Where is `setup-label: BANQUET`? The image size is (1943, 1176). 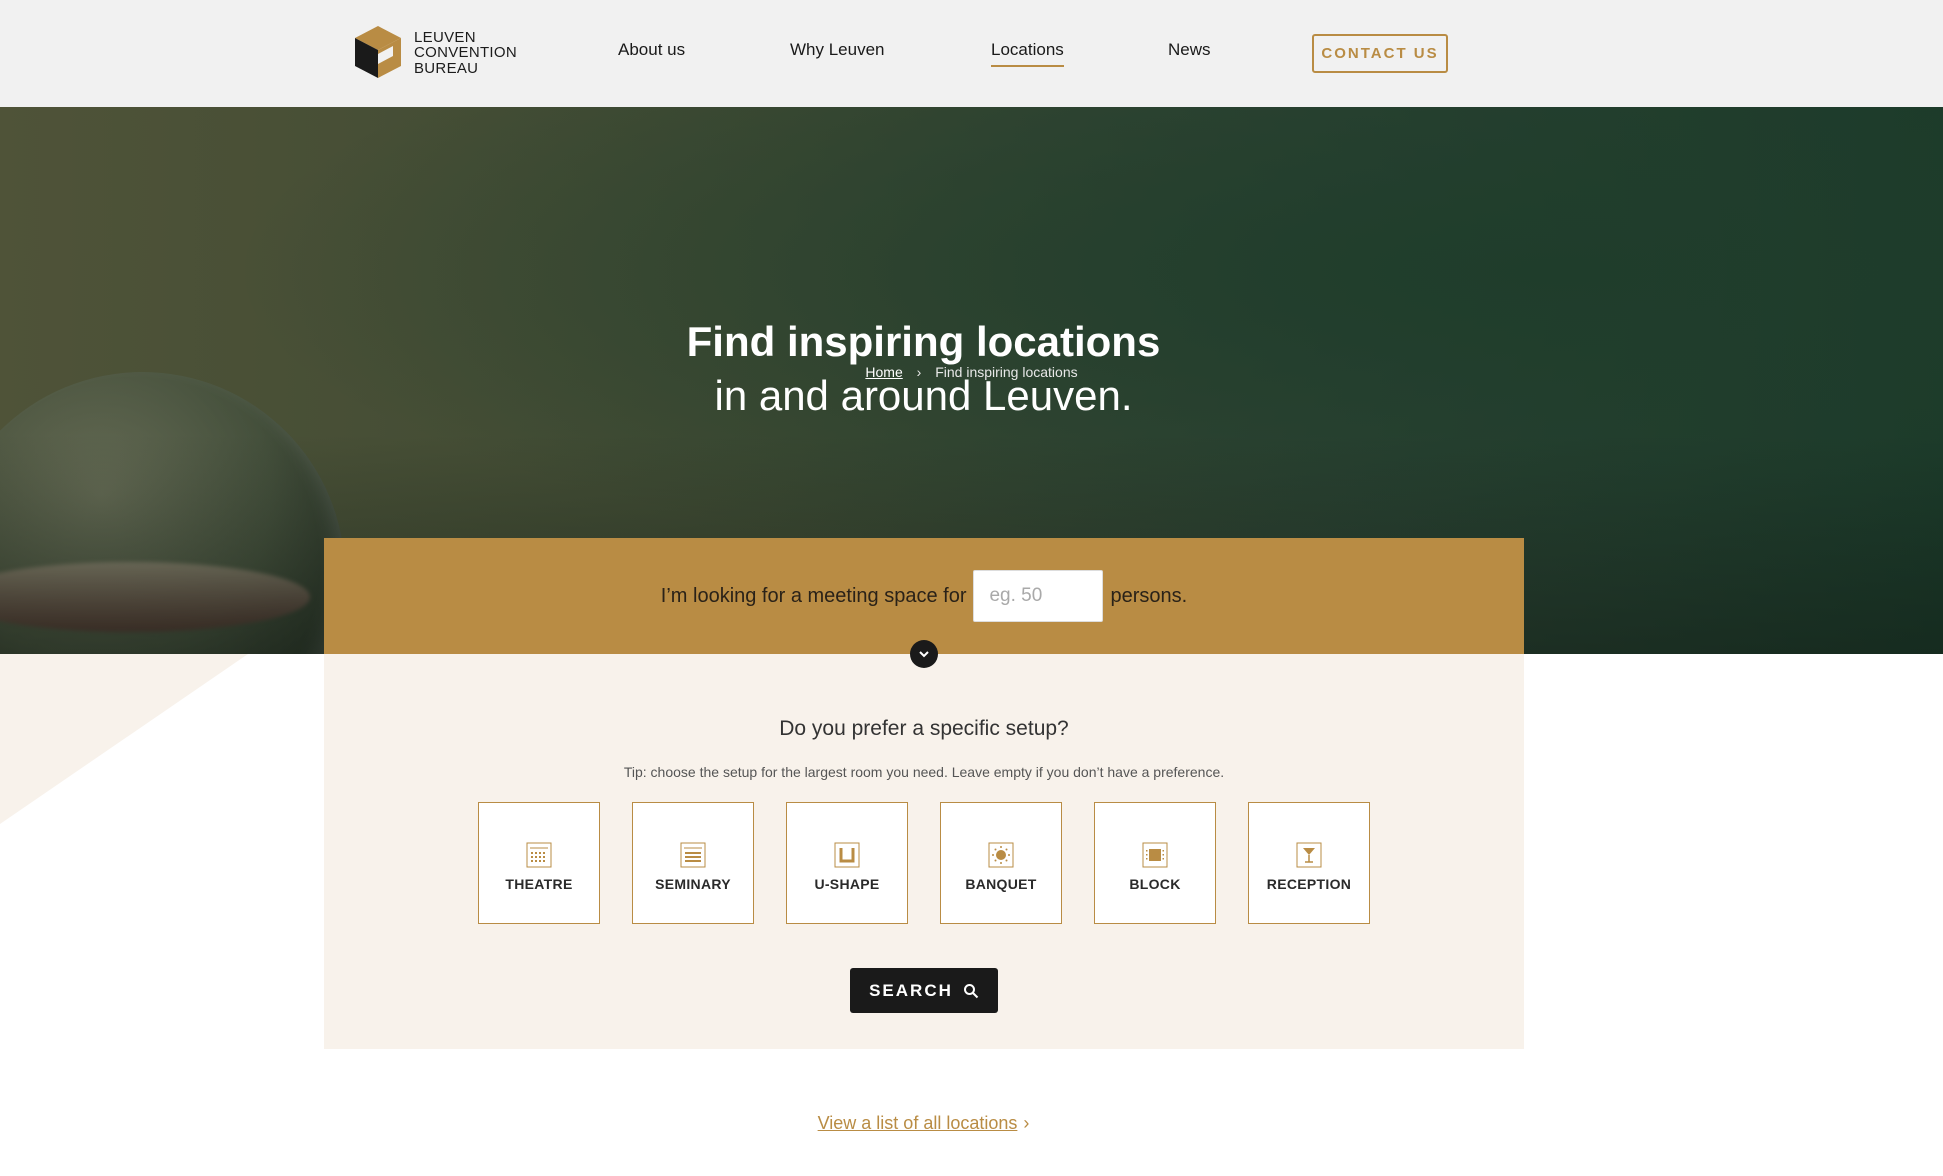 setup-label: BANQUET is located at coordinates (1001, 884).